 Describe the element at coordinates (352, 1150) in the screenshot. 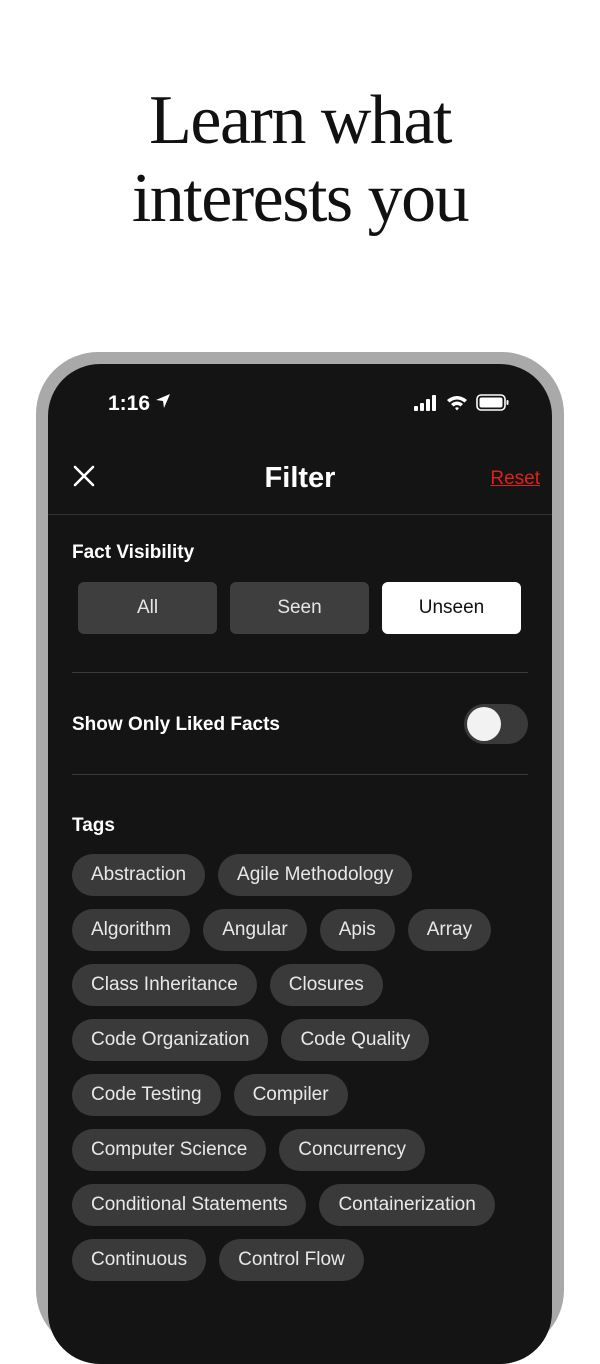

I see `tag-chip-concurrency: Concurrency` at that location.